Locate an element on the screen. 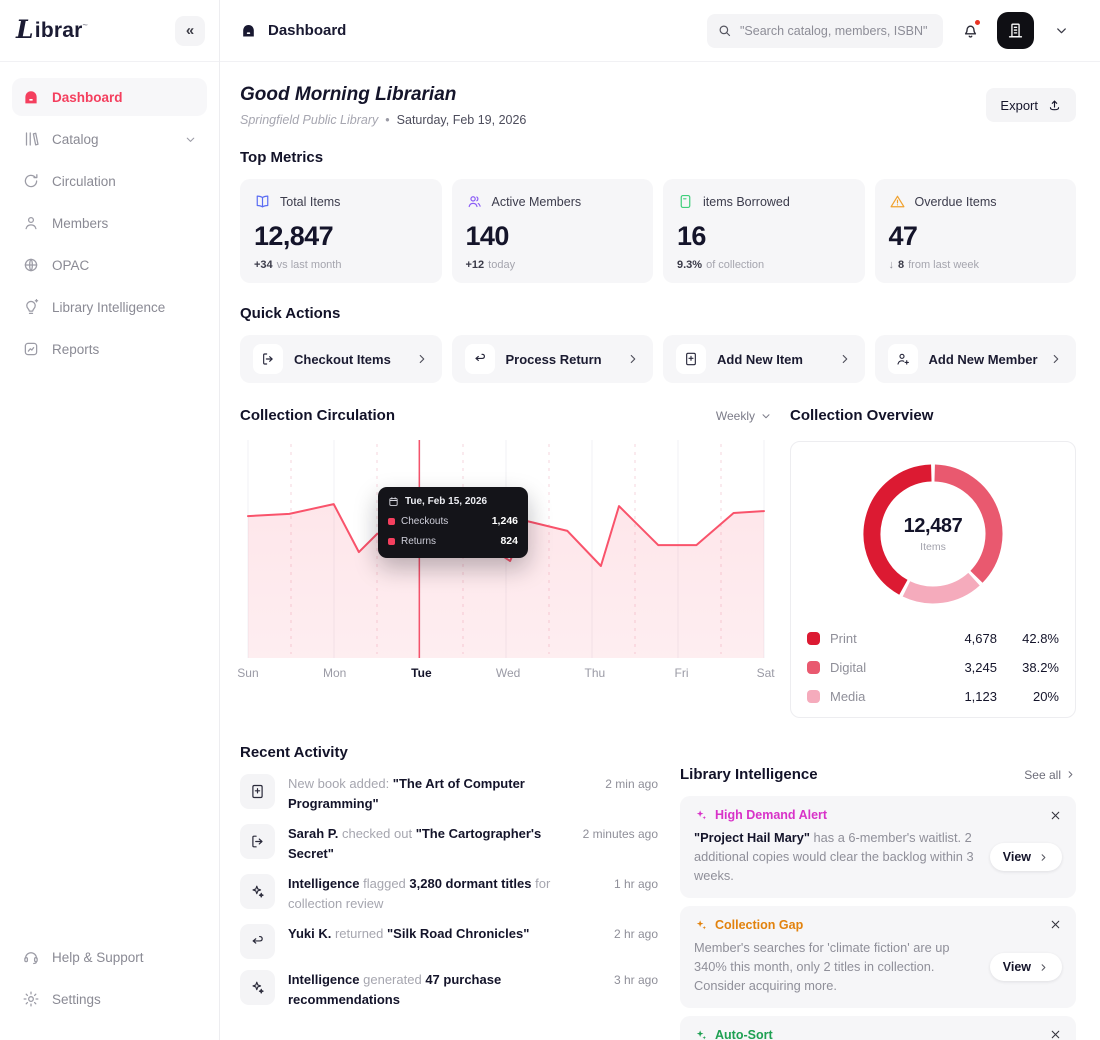  process-return-button: Process Return is located at coordinates (552, 359).